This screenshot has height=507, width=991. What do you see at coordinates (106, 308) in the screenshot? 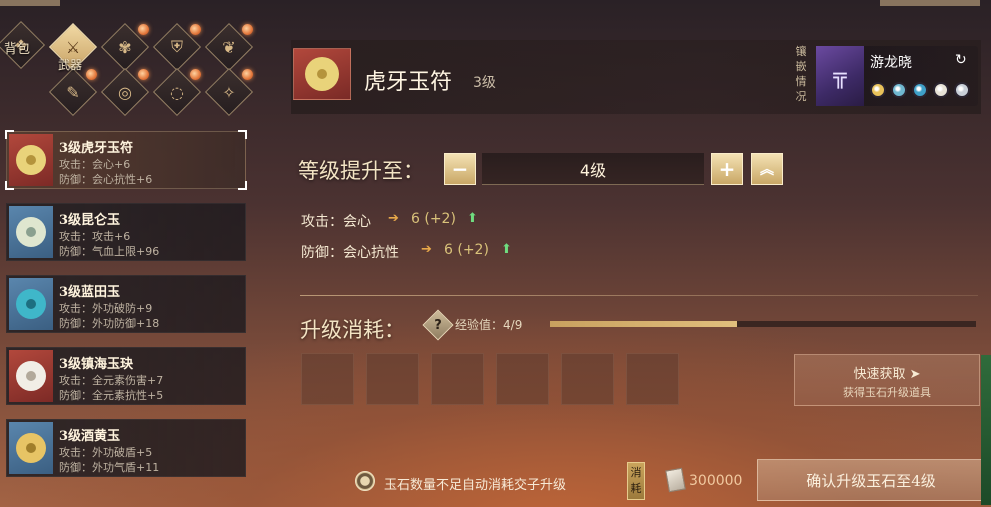
I see `jade-item-attack: 攻击：外功破防+9` at bounding box center [106, 308].